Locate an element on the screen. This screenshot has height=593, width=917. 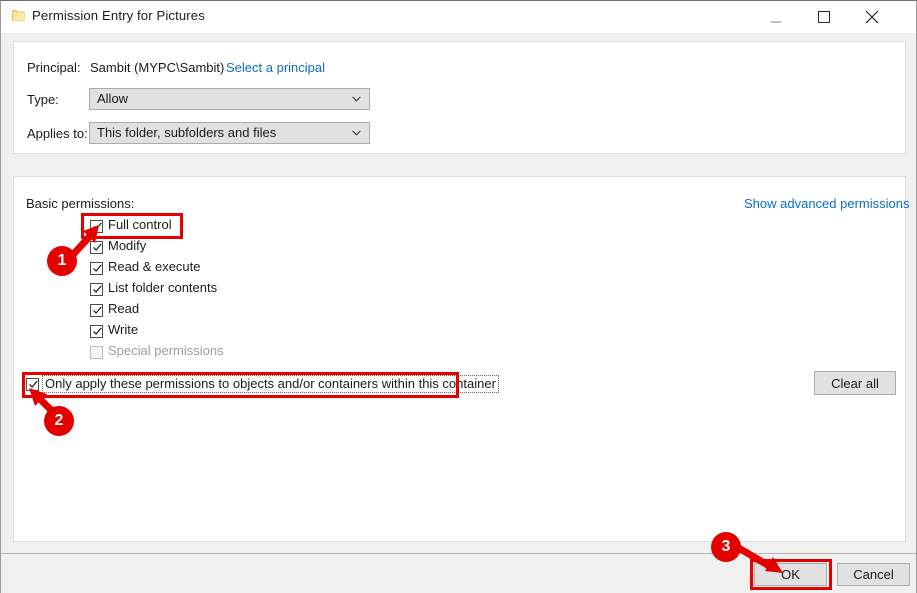
select-a-principal-link: Select a principal is located at coordinates (275, 67).